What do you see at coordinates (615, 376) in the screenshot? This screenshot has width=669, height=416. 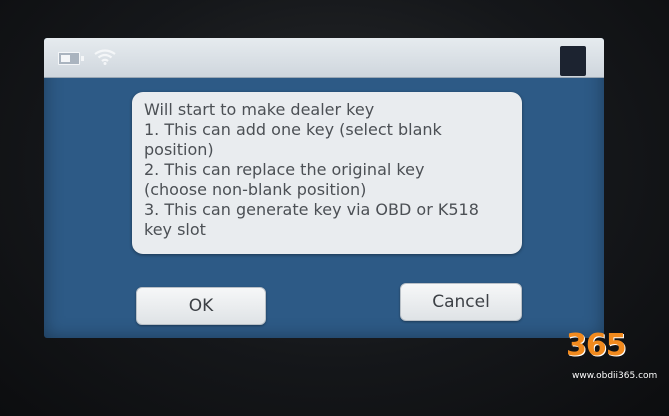 I see `watermark-url: www.obdii365.com` at bounding box center [615, 376].